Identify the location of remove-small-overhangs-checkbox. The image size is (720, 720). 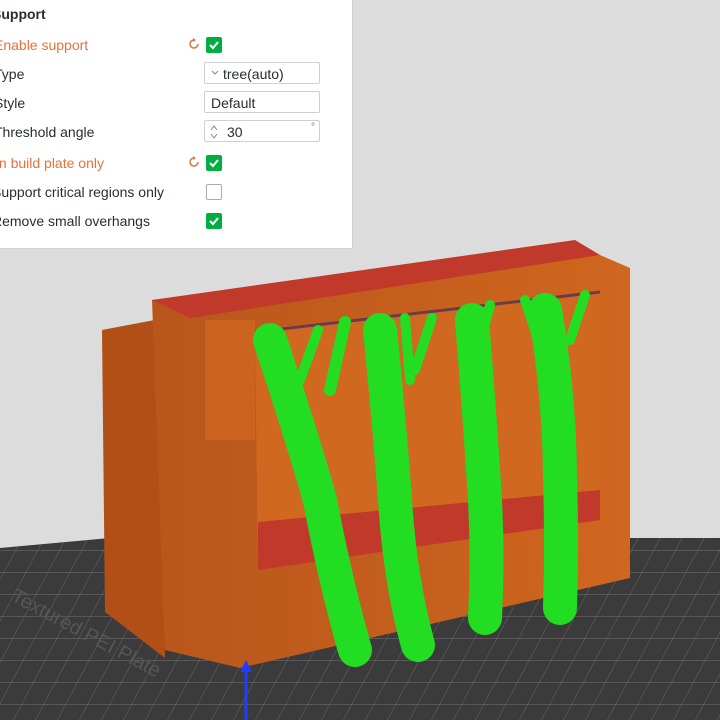
(214, 221).